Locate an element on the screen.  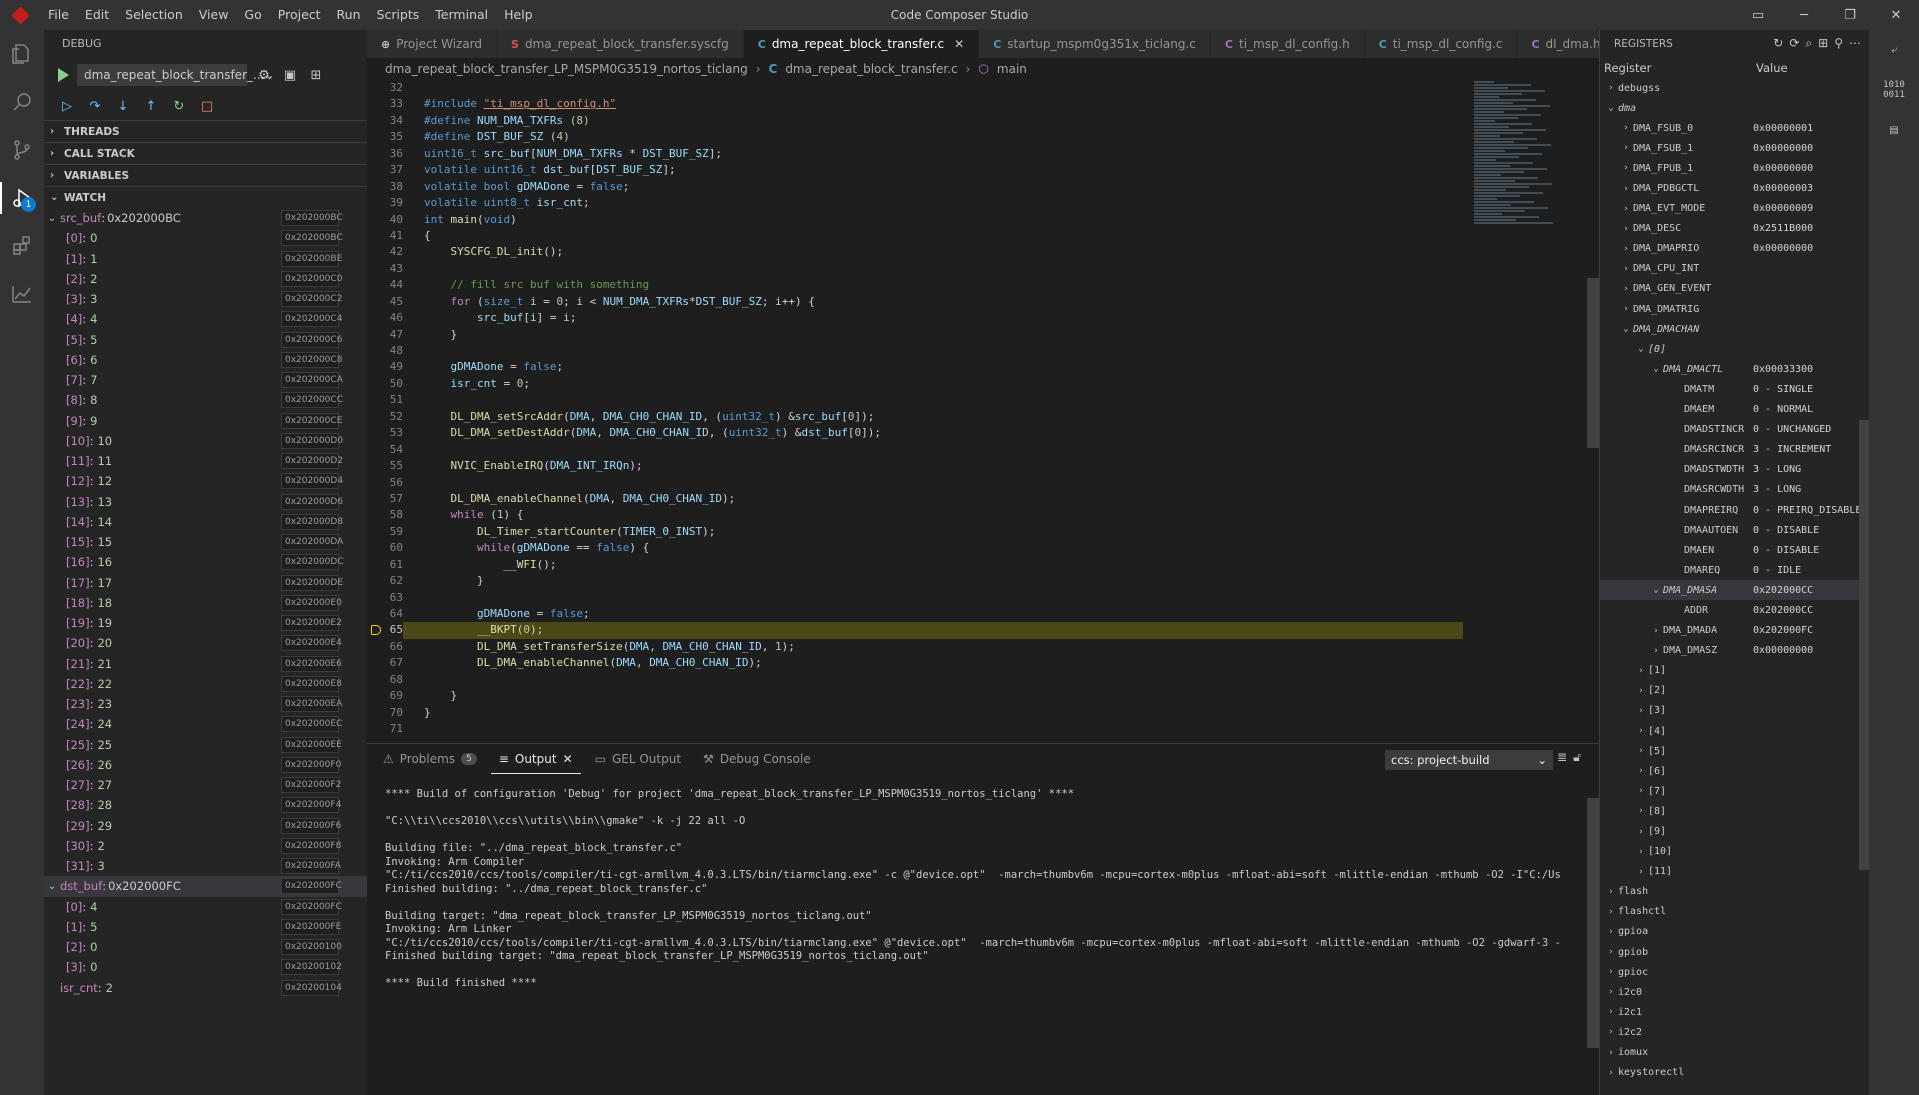
section-variables: › VARIABLES is located at coordinates (205, 175).